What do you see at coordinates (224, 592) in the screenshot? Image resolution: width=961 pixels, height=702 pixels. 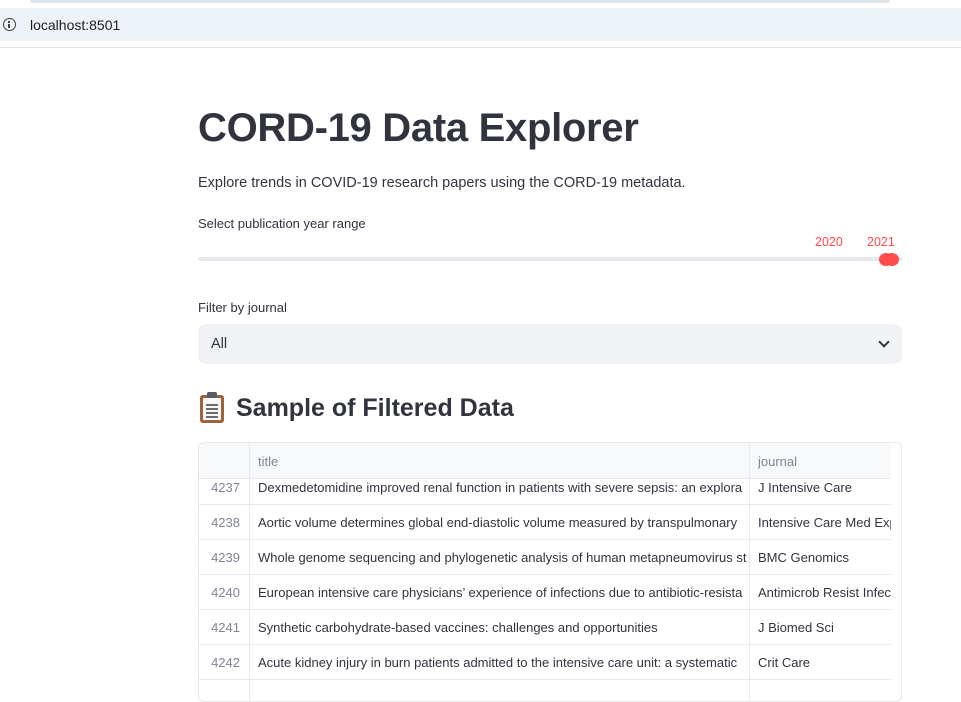 I see `row-index: 4240` at bounding box center [224, 592].